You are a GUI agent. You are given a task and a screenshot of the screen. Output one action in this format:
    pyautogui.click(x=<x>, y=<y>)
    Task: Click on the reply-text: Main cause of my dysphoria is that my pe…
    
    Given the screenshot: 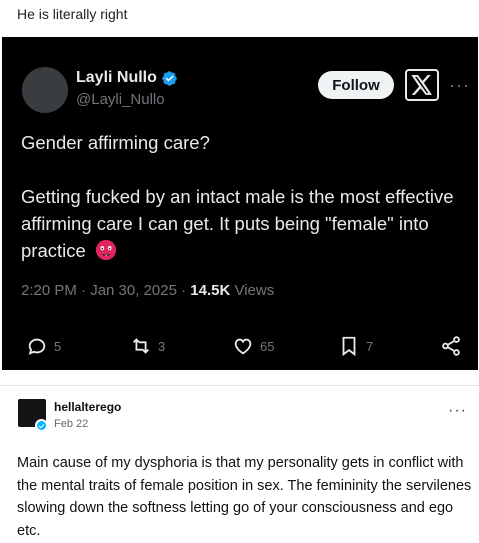 What is the action you would take?
    pyautogui.click(x=244, y=497)
    